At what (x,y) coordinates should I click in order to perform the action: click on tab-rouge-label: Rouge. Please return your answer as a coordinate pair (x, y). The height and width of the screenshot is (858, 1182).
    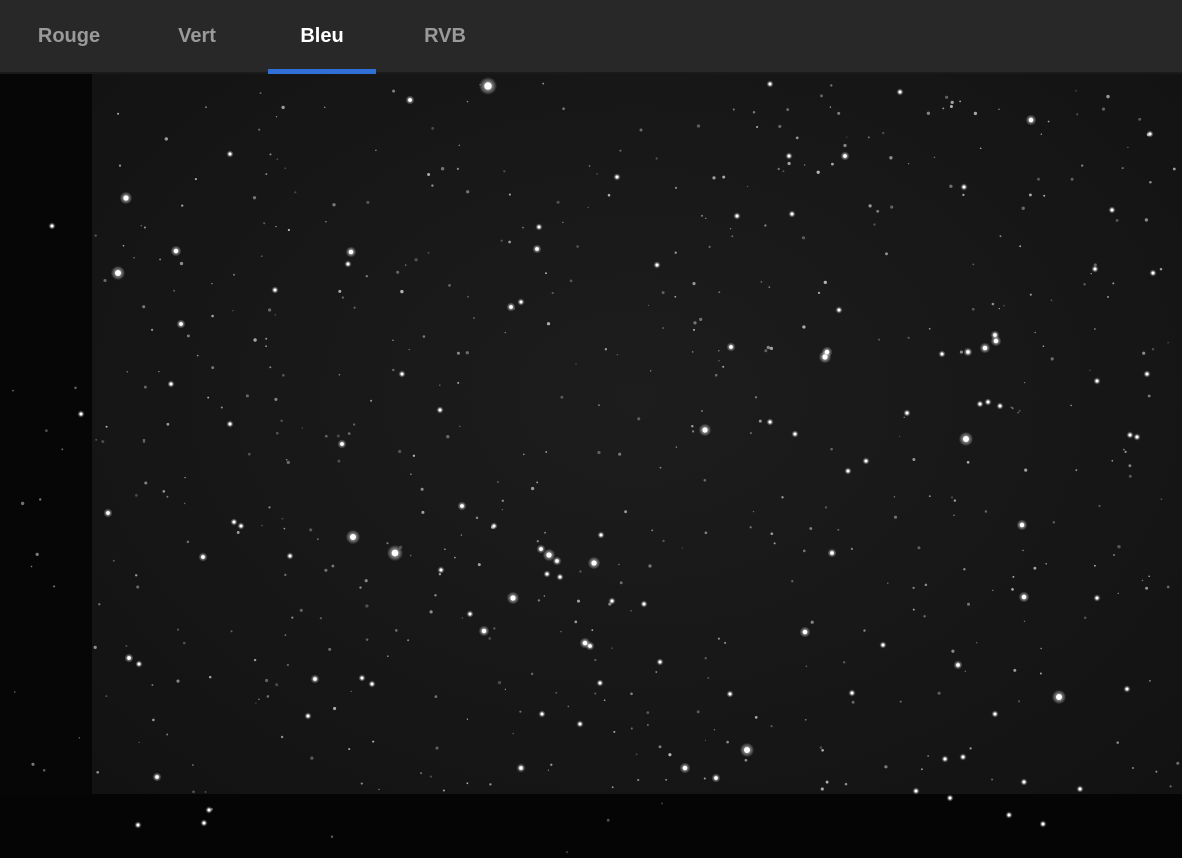
    Looking at the image, I should click on (69, 35).